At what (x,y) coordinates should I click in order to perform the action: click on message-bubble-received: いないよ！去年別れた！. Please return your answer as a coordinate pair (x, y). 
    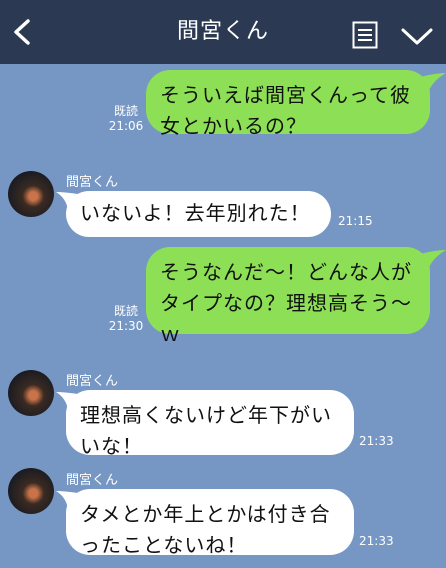
    Looking at the image, I should click on (198, 214).